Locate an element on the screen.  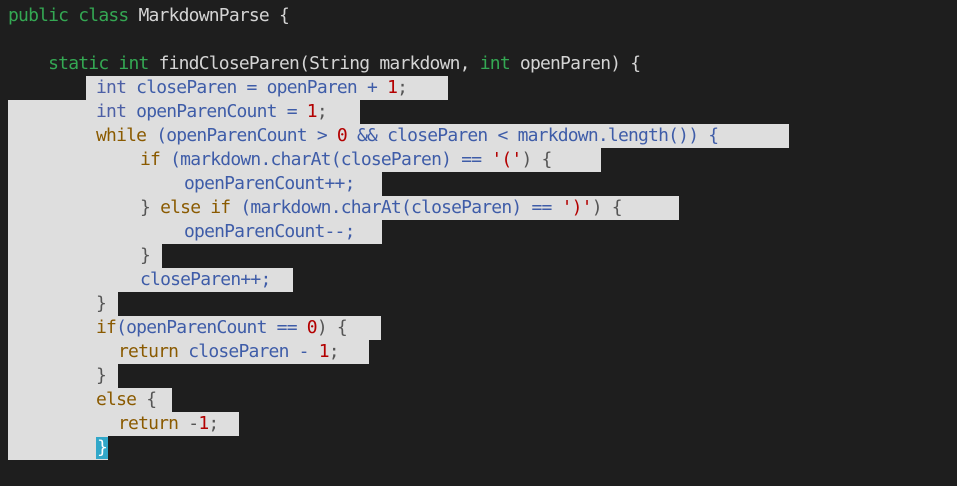
code-token: static int is located at coordinates (83, 63).